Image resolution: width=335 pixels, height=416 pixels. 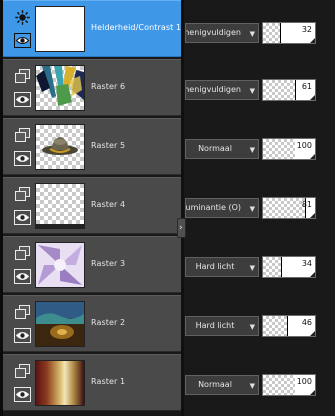 What do you see at coordinates (213, 207) in the screenshot?
I see `blend-mode-value: Luminantie (O)` at bounding box center [213, 207].